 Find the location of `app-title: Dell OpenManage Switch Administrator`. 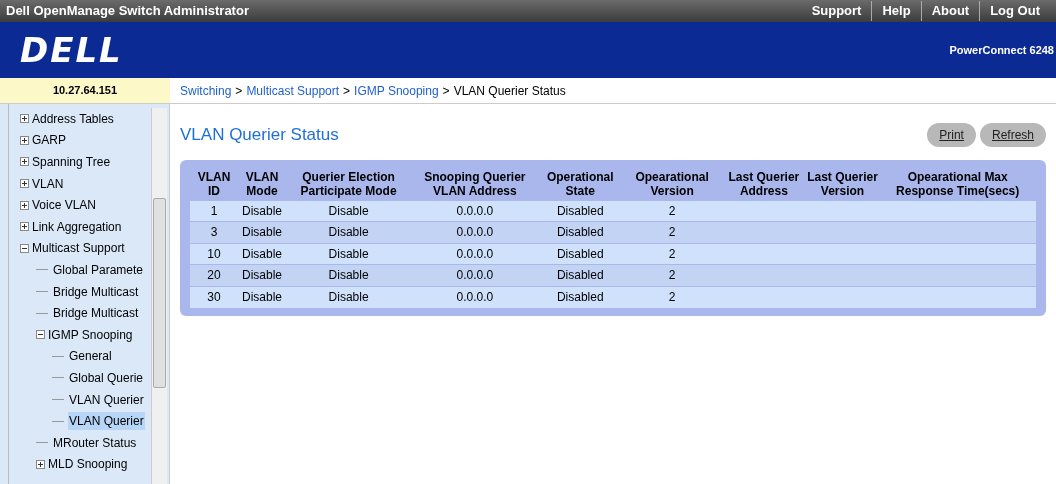

app-title: Dell OpenManage Switch Administrator is located at coordinates (127, 11).